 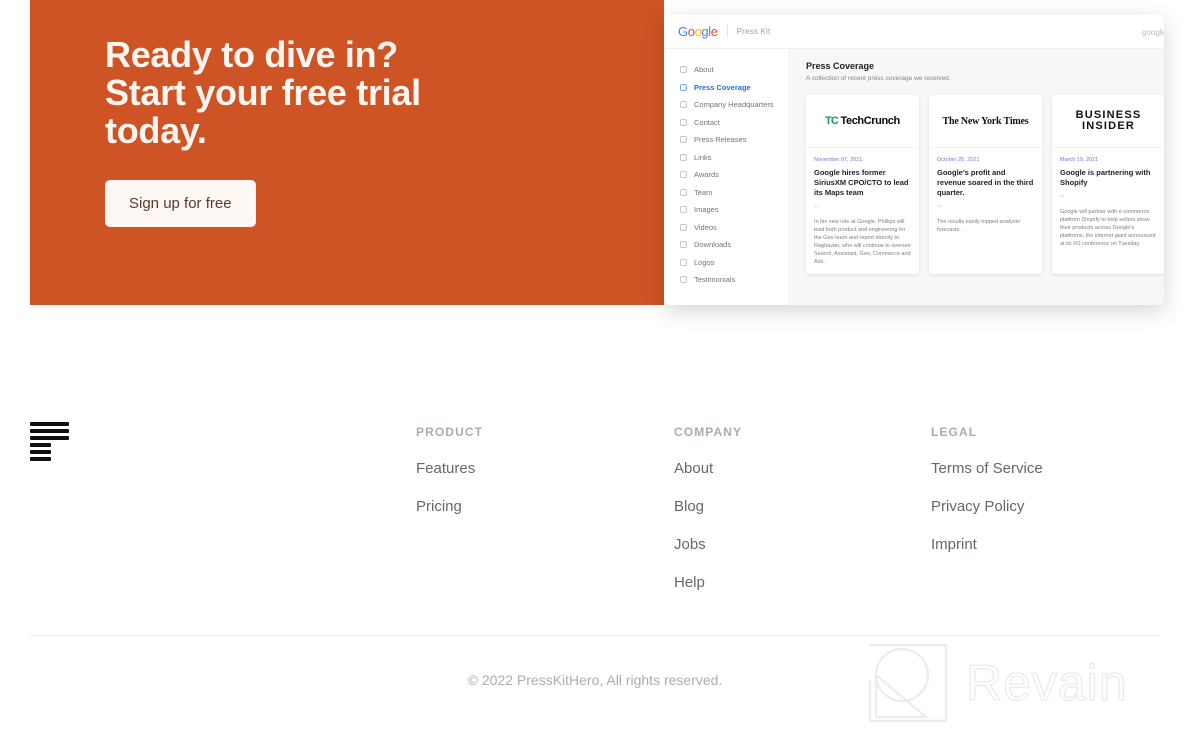 What do you see at coordinates (908, 683) in the screenshot?
I see `revain-logo-icon` at bounding box center [908, 683].